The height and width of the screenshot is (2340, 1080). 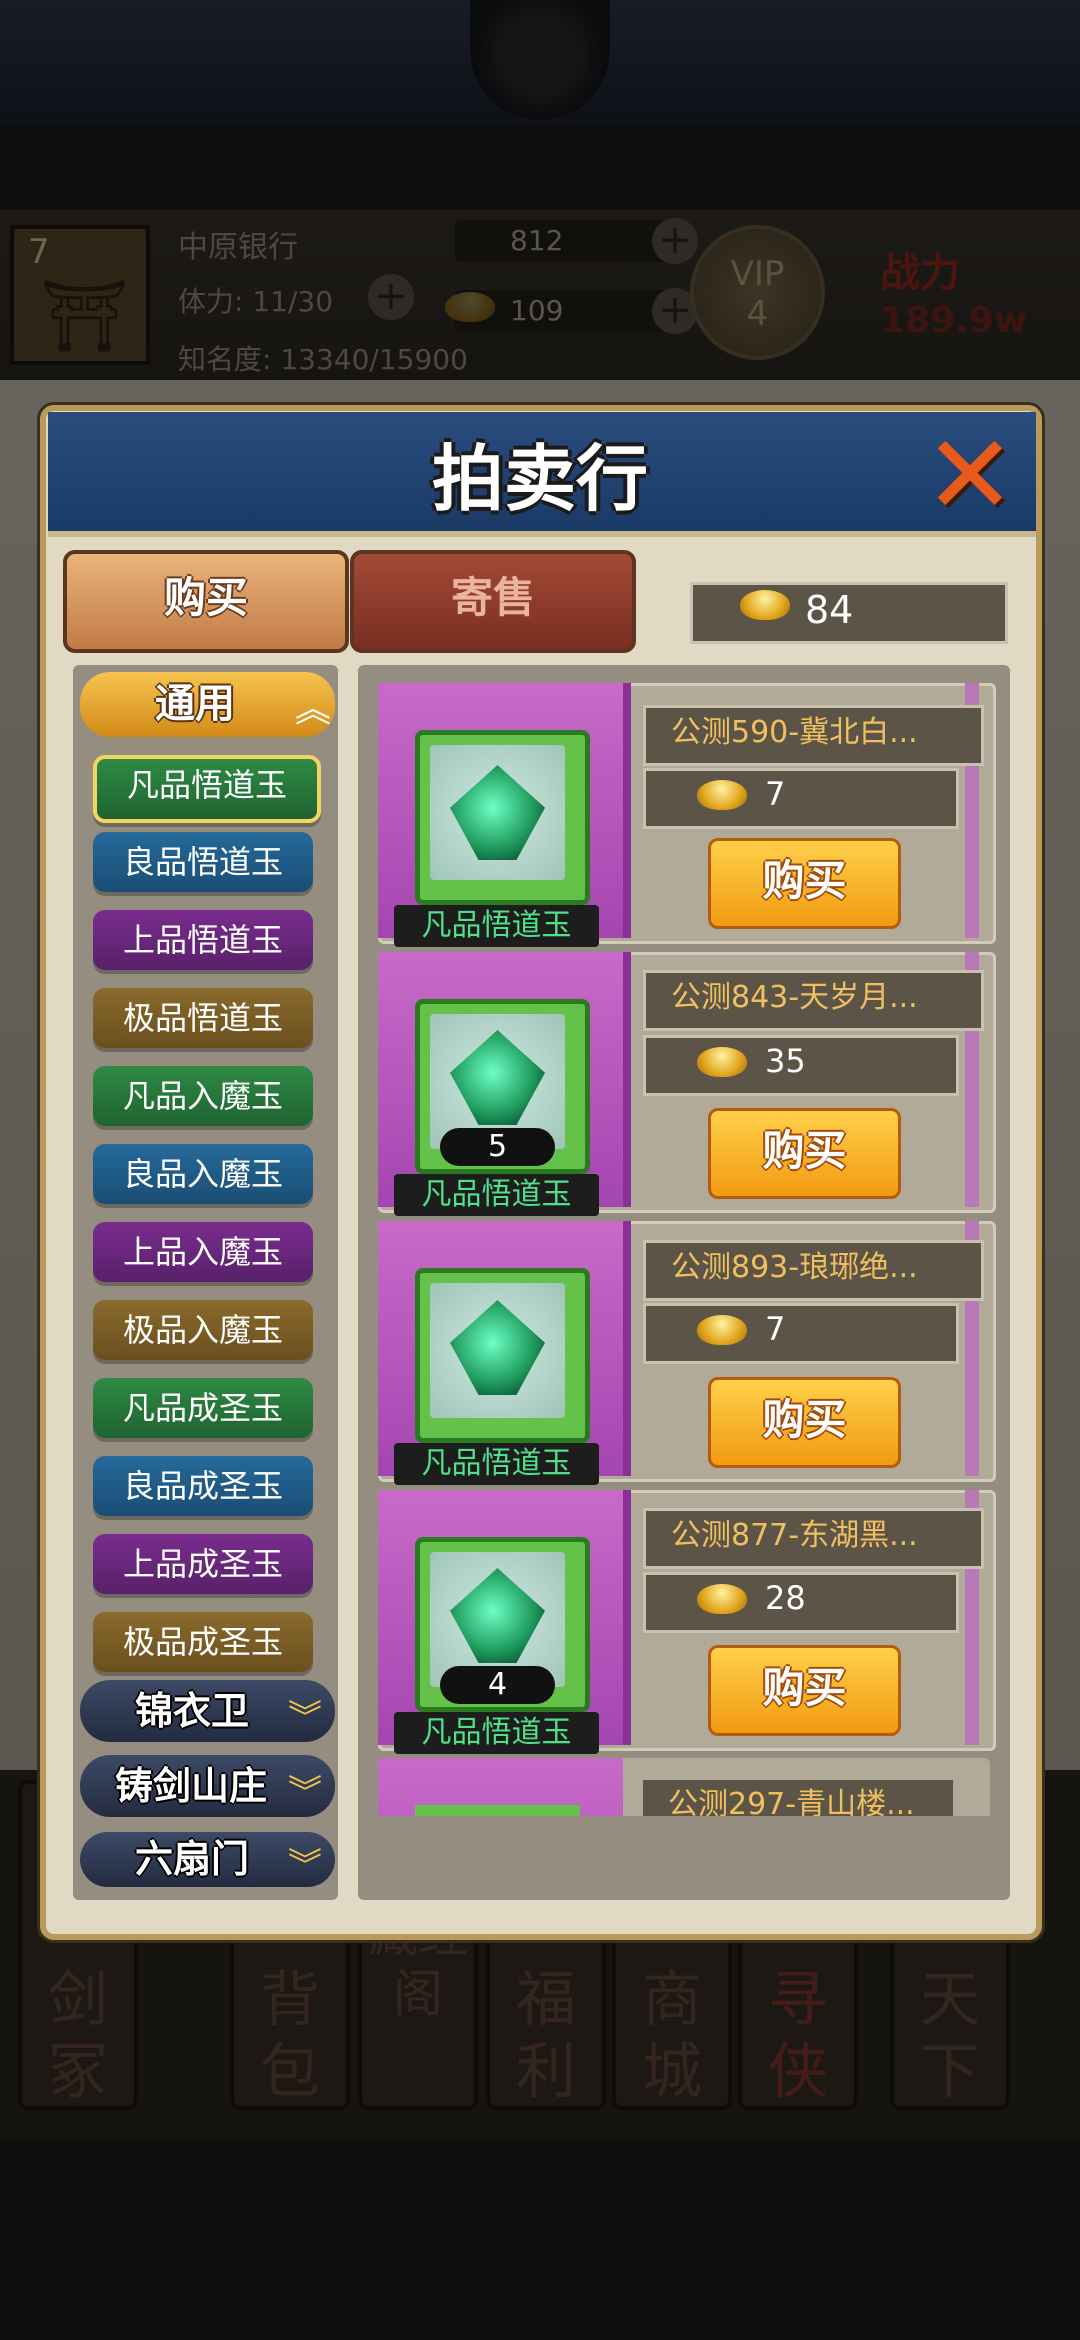 I want to click on category-item: 极品成圣玉, so click(x=203, y=1642).